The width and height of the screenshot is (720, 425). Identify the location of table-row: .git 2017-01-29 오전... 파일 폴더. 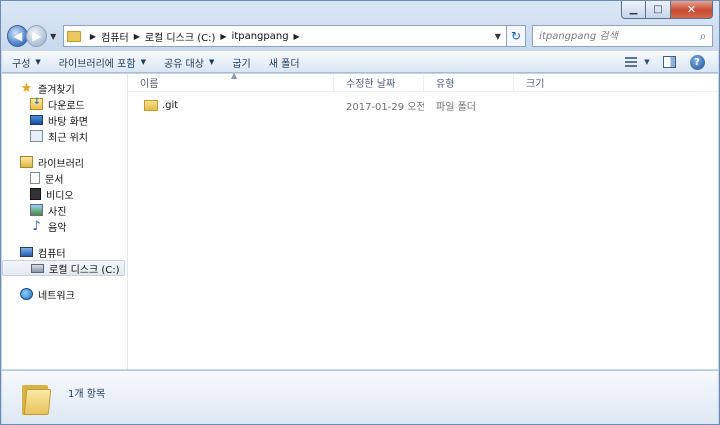
(423, 105).